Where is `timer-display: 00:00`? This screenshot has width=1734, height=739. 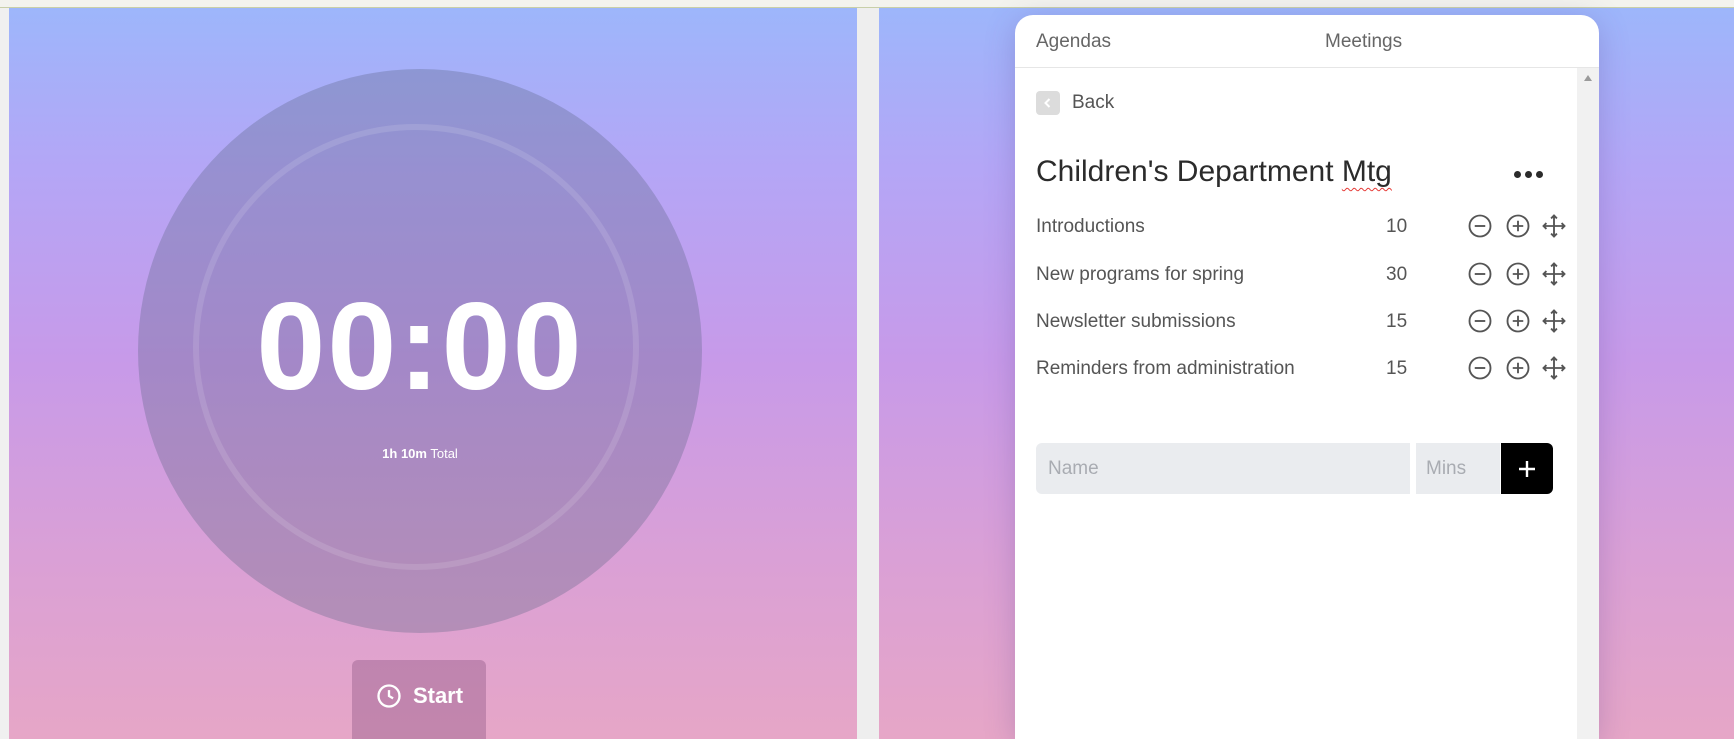
timer-display: 00:00 is located at coordinates (420, 347).